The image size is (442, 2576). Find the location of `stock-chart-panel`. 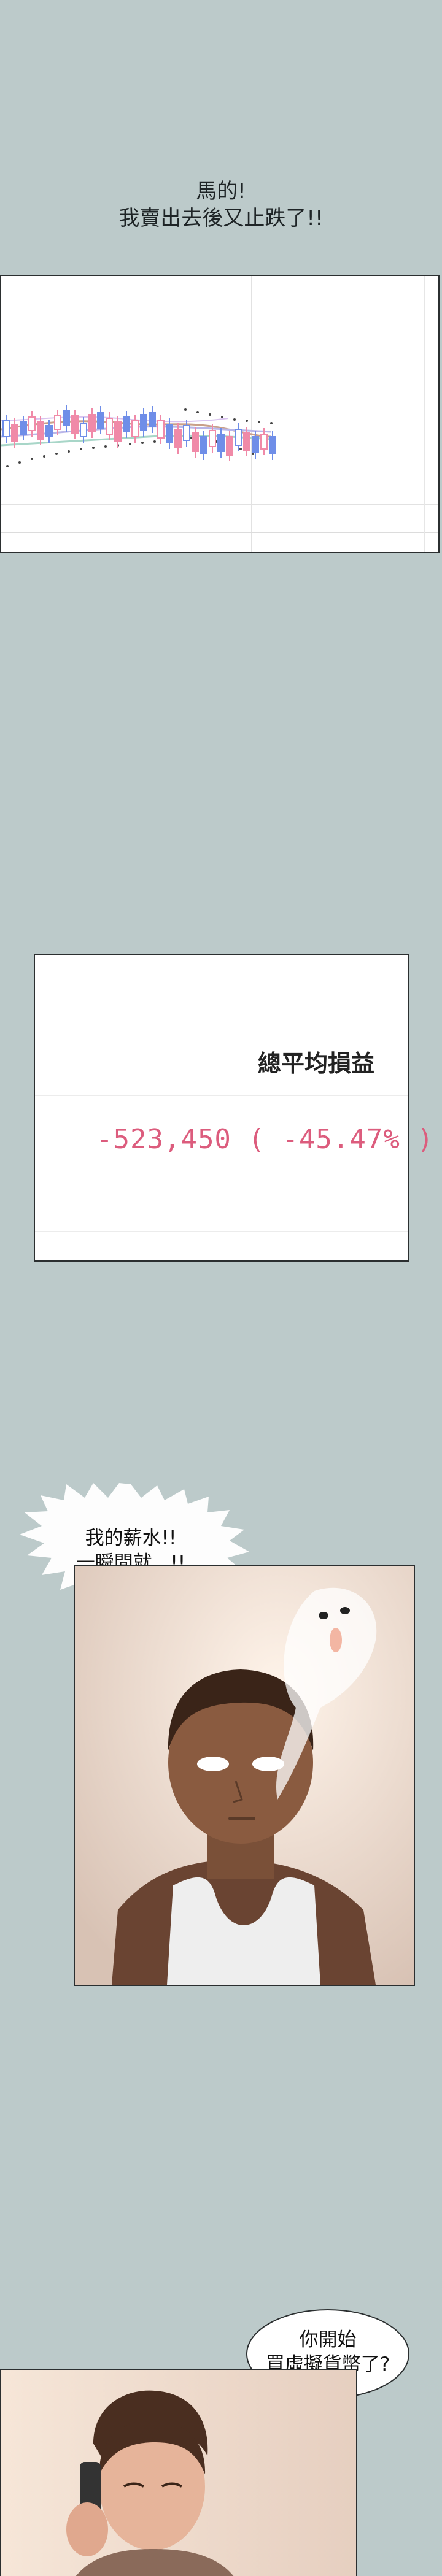

stock-chart-panel is located at coordinates (220, 414).